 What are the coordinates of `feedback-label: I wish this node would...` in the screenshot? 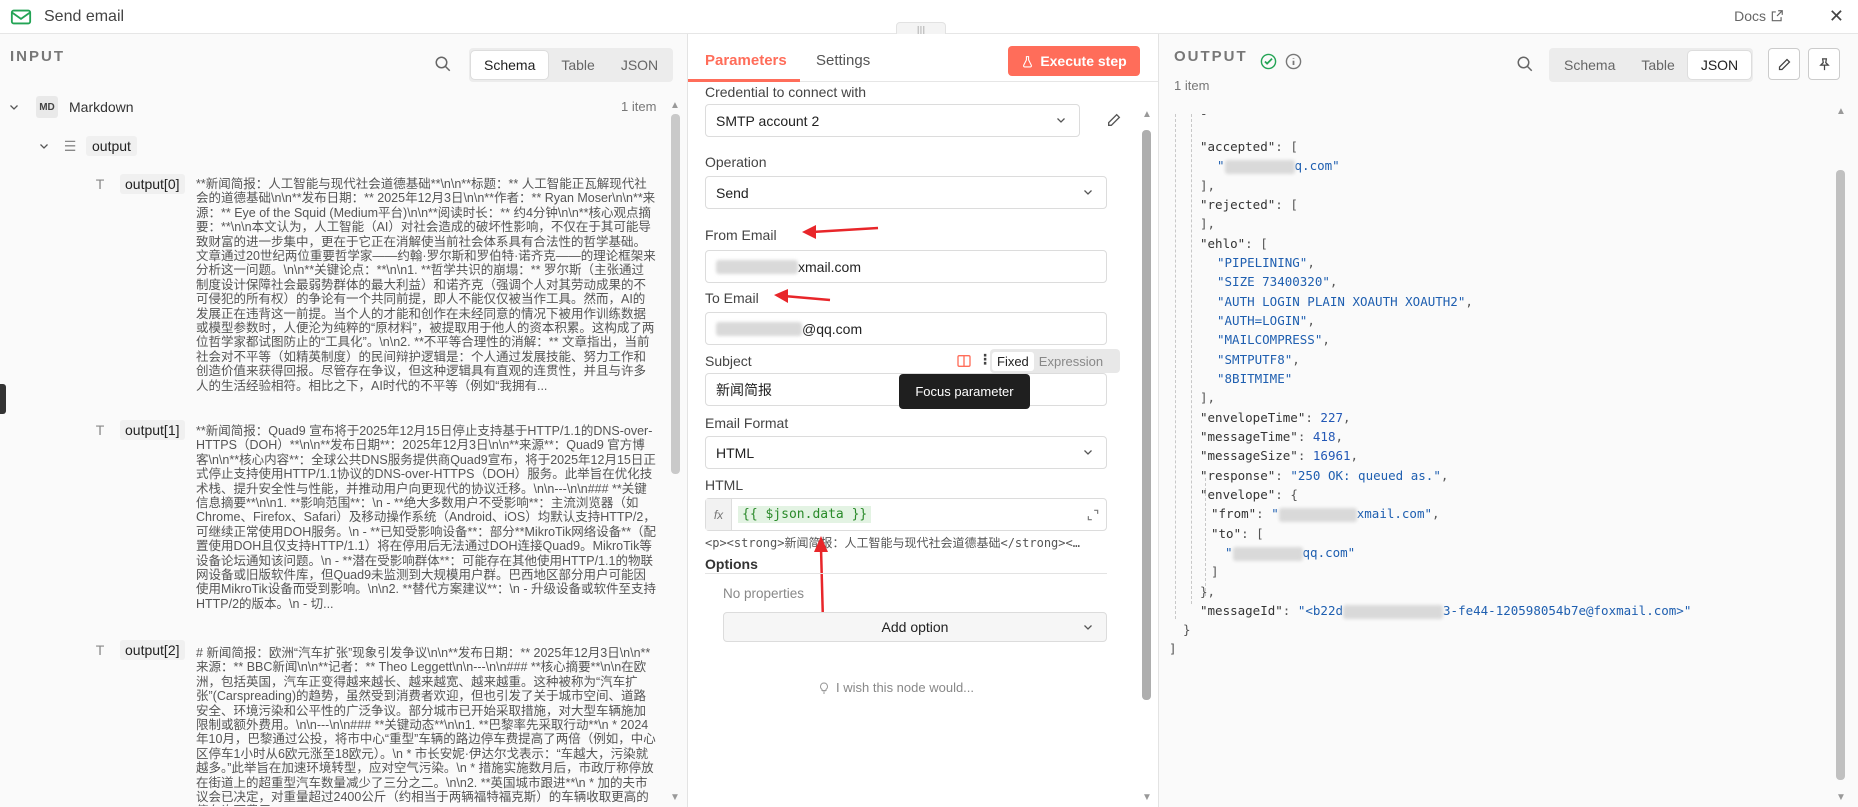 It's located at (905, 687).